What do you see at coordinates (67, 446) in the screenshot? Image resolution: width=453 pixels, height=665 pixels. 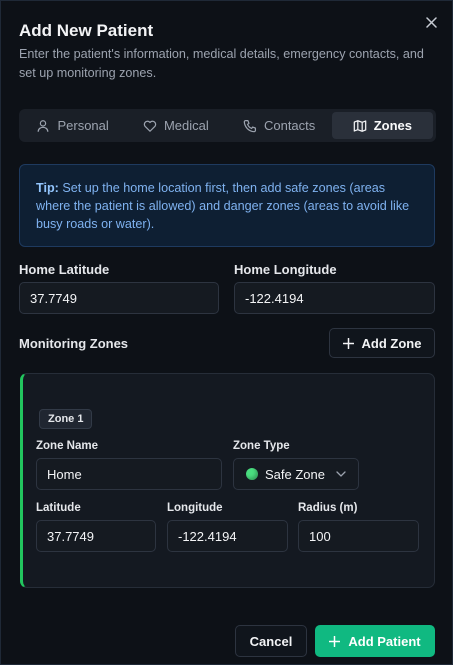 I see `zone-name-label: Zone Name` at bounding box center [67, 446].